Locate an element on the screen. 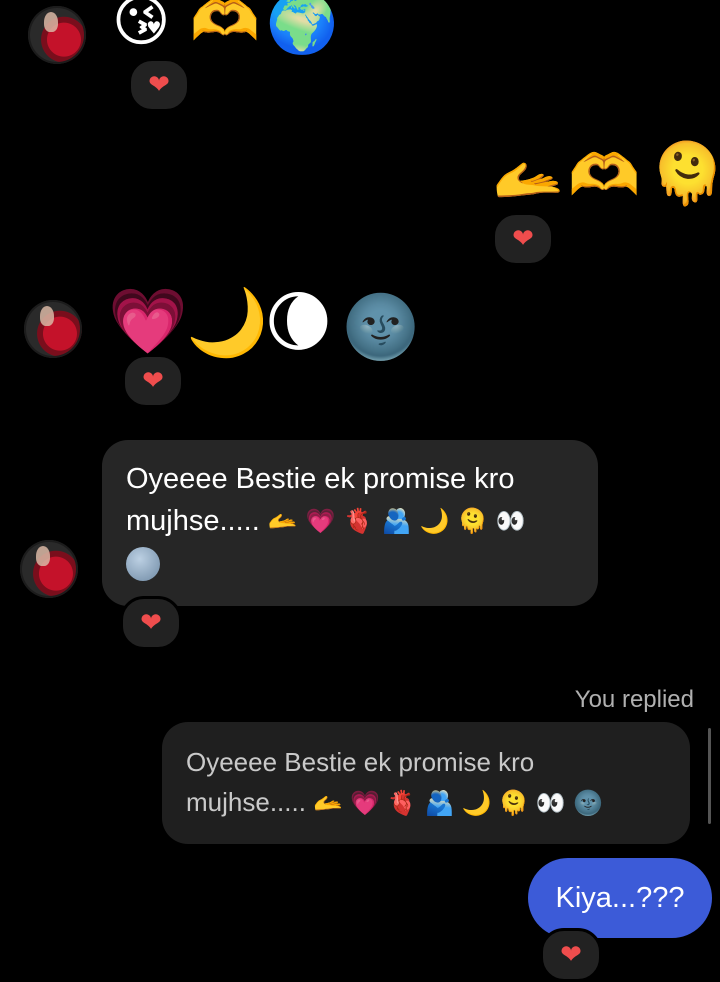  quoted-line-2: mujhse..... 🫴 💗 🫀 🫂 🌙 🫠 👀 🌚 is located at coordinates (426, 803).